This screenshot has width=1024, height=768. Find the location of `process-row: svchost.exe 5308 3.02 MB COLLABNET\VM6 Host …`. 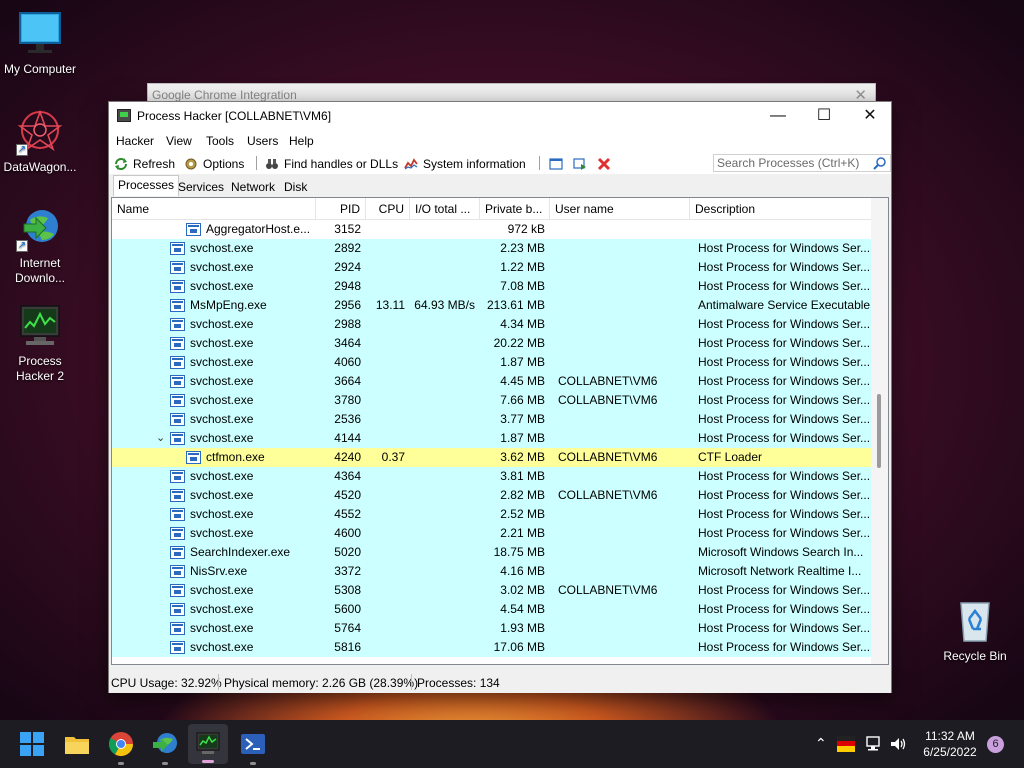

process-row: svchost.exe 5308 3.02 MB COLLABNET\VM6 Host … is located at coordinates (492, 590).